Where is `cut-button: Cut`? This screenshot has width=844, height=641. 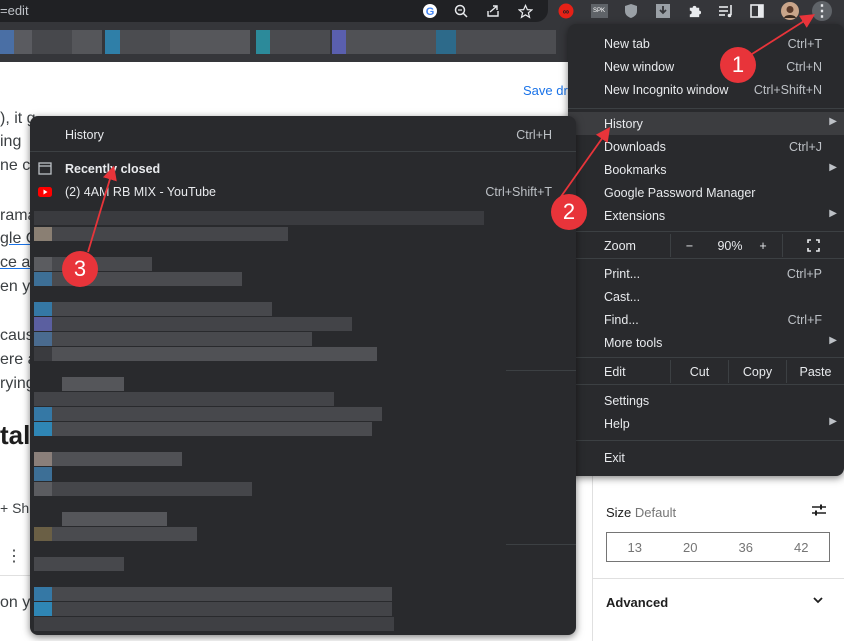 cut-button: Cut is located at coordinates (699, 371).